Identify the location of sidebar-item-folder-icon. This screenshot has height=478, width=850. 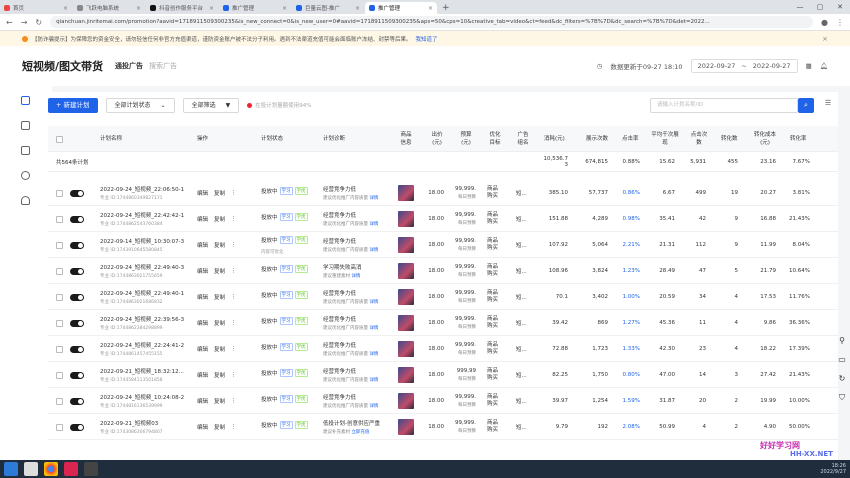
(25, 125).